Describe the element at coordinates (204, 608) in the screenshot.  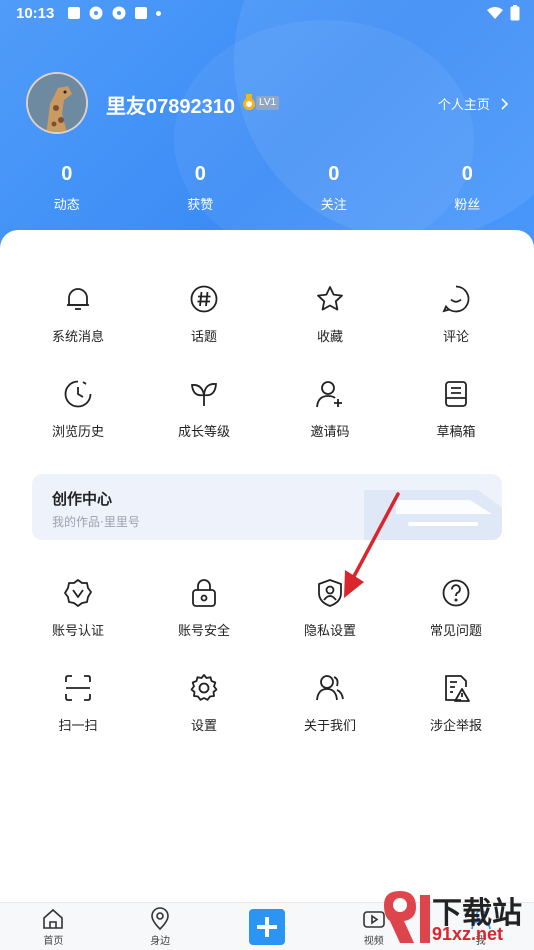
I see `menu-item-account-security: 账号安全` at that location.